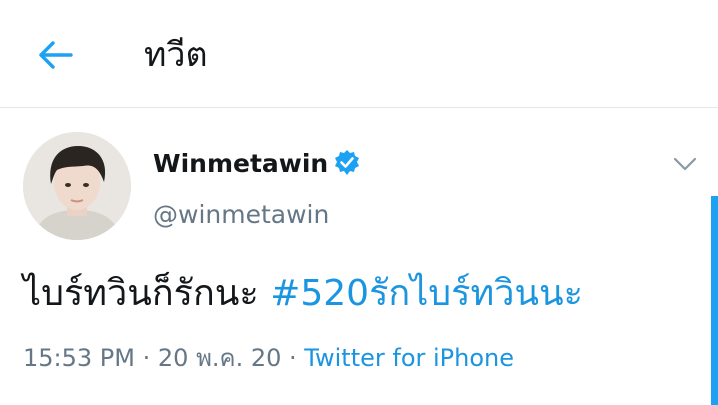  I want to click on back-button, so click(55, 55).